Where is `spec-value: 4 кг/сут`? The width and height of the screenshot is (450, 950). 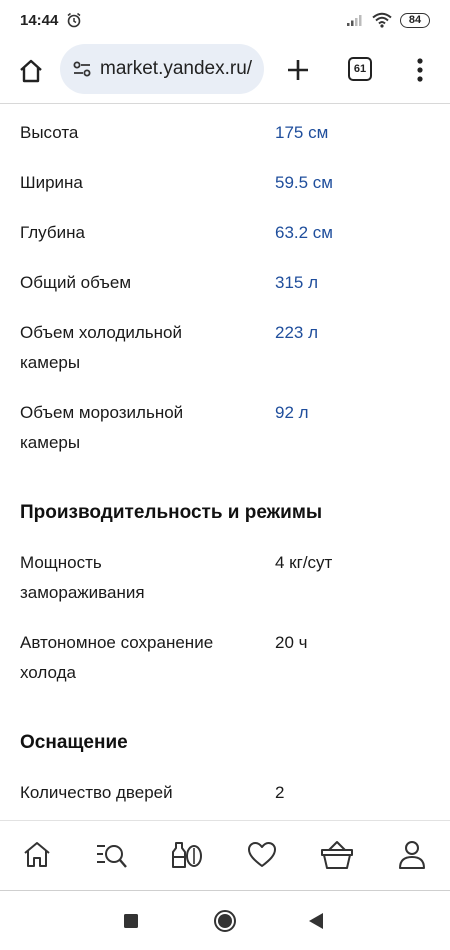
spec-value: 4 кг/сут is located at coordinates (304, 562).